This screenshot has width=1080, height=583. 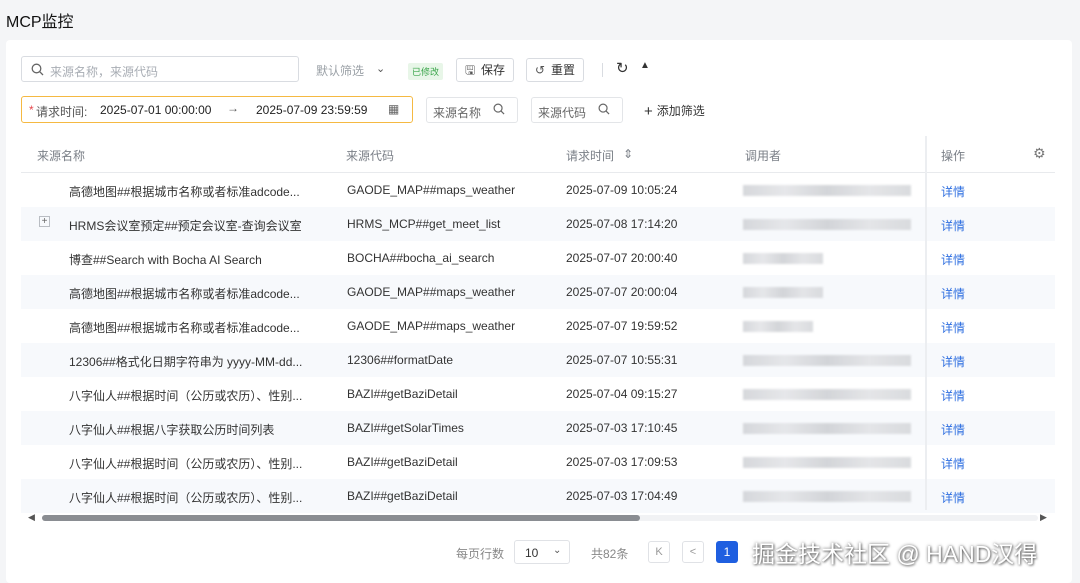 I want to click on save-label: 保存, so click(x=493, y=70).